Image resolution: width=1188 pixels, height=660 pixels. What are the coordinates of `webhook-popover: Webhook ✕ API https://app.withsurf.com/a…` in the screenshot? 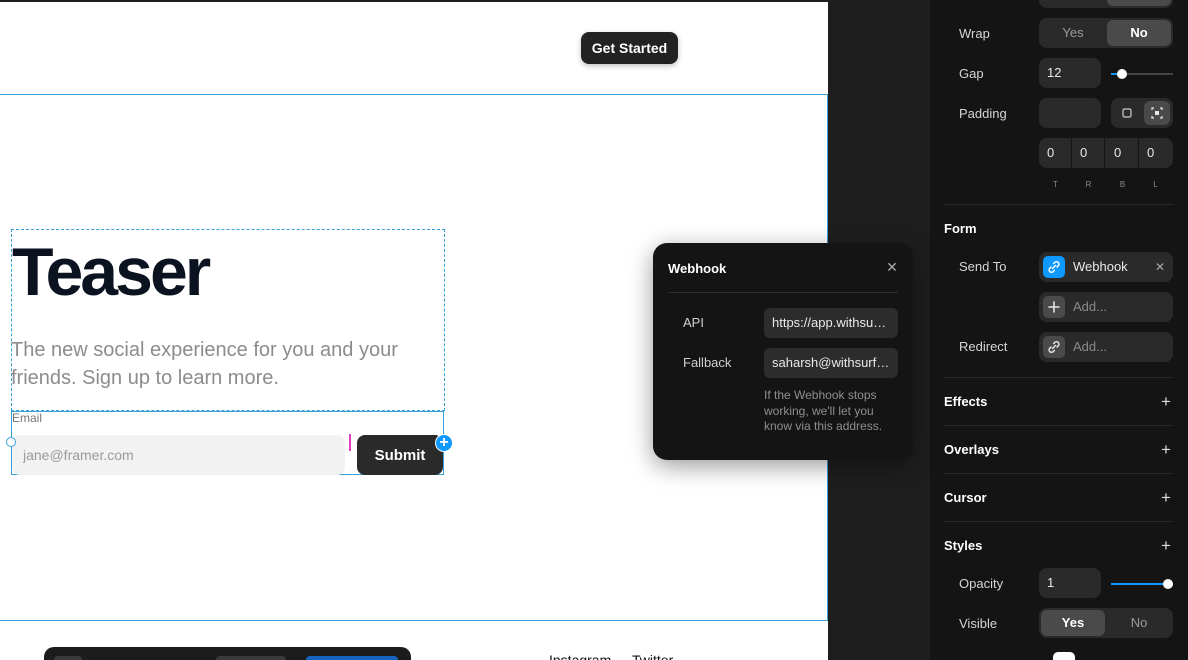 It's located at (783, 351).